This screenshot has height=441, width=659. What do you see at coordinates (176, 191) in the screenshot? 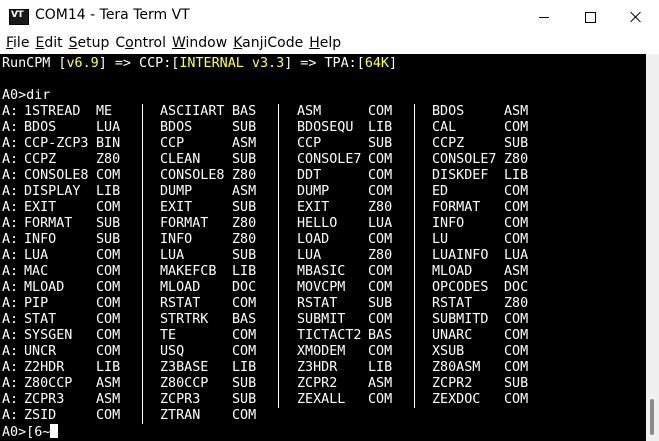
I see `file-name: DUMP` at bounding box center [176, 191].